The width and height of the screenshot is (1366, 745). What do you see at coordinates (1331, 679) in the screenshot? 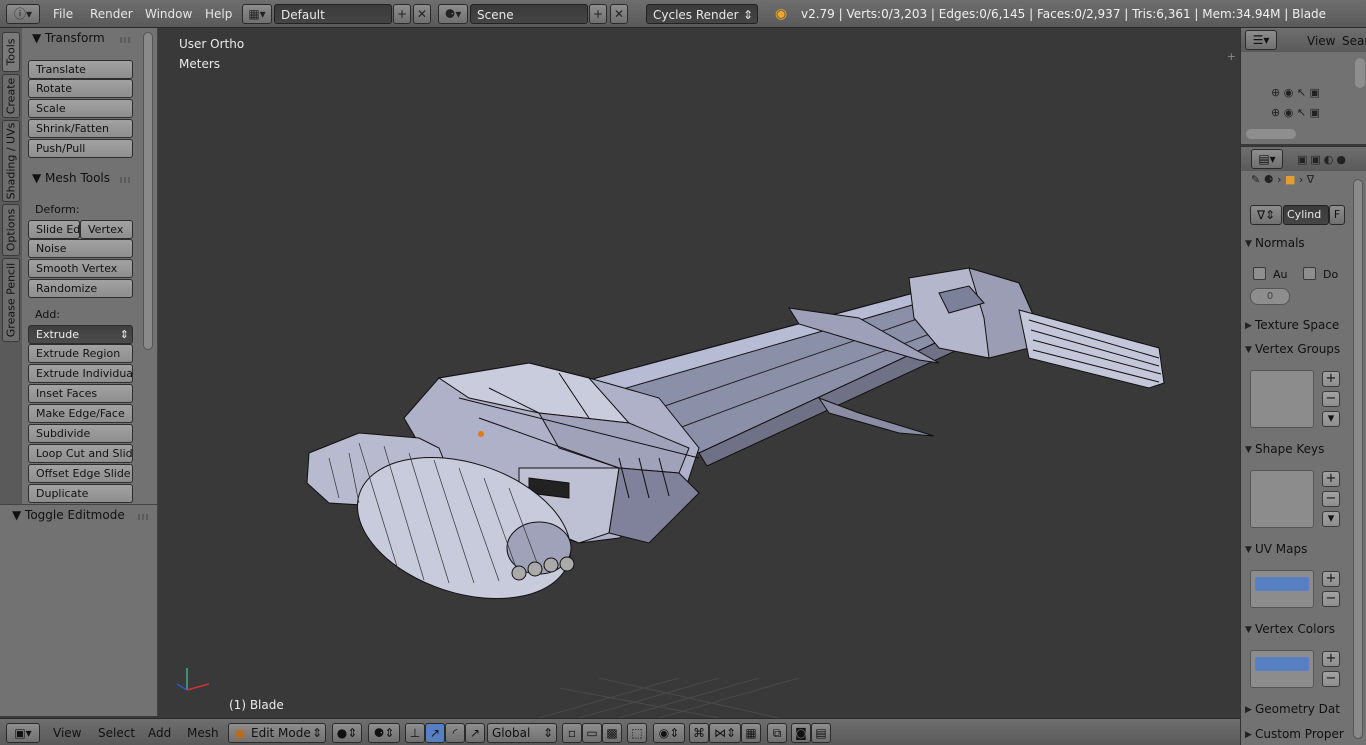
I see `remove-vertex-color-button: −` at bounding box center [1331, 679].